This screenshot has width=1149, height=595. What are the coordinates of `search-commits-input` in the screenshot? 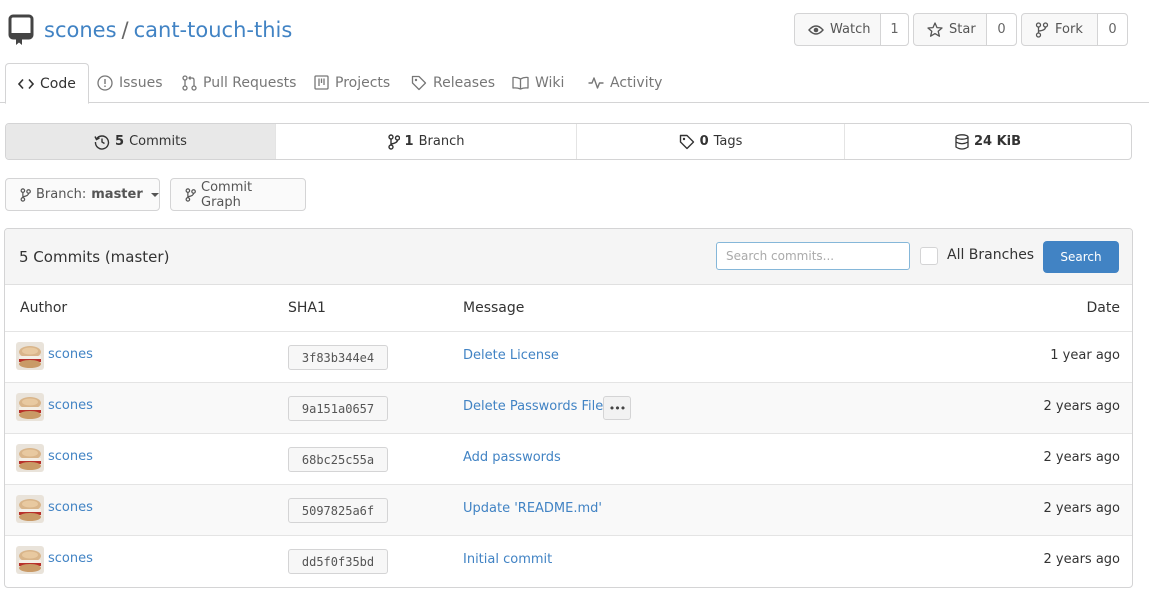 It's located at (813, 256).